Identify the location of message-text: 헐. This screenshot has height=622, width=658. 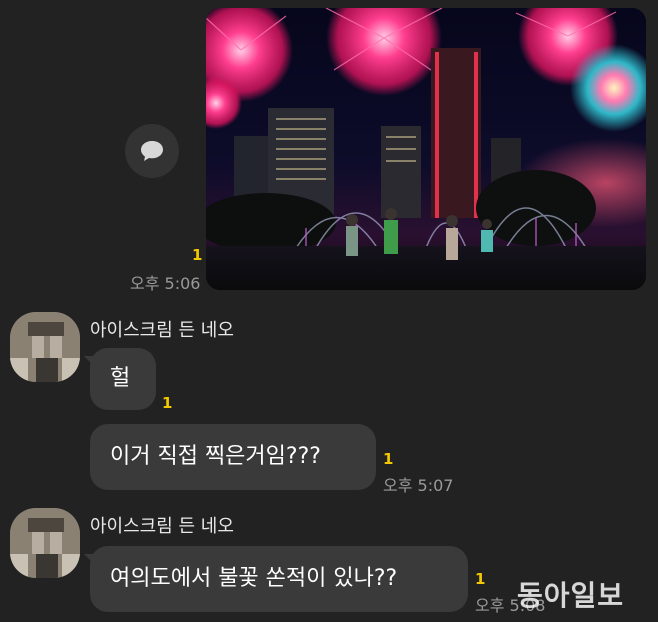
(120, 378).